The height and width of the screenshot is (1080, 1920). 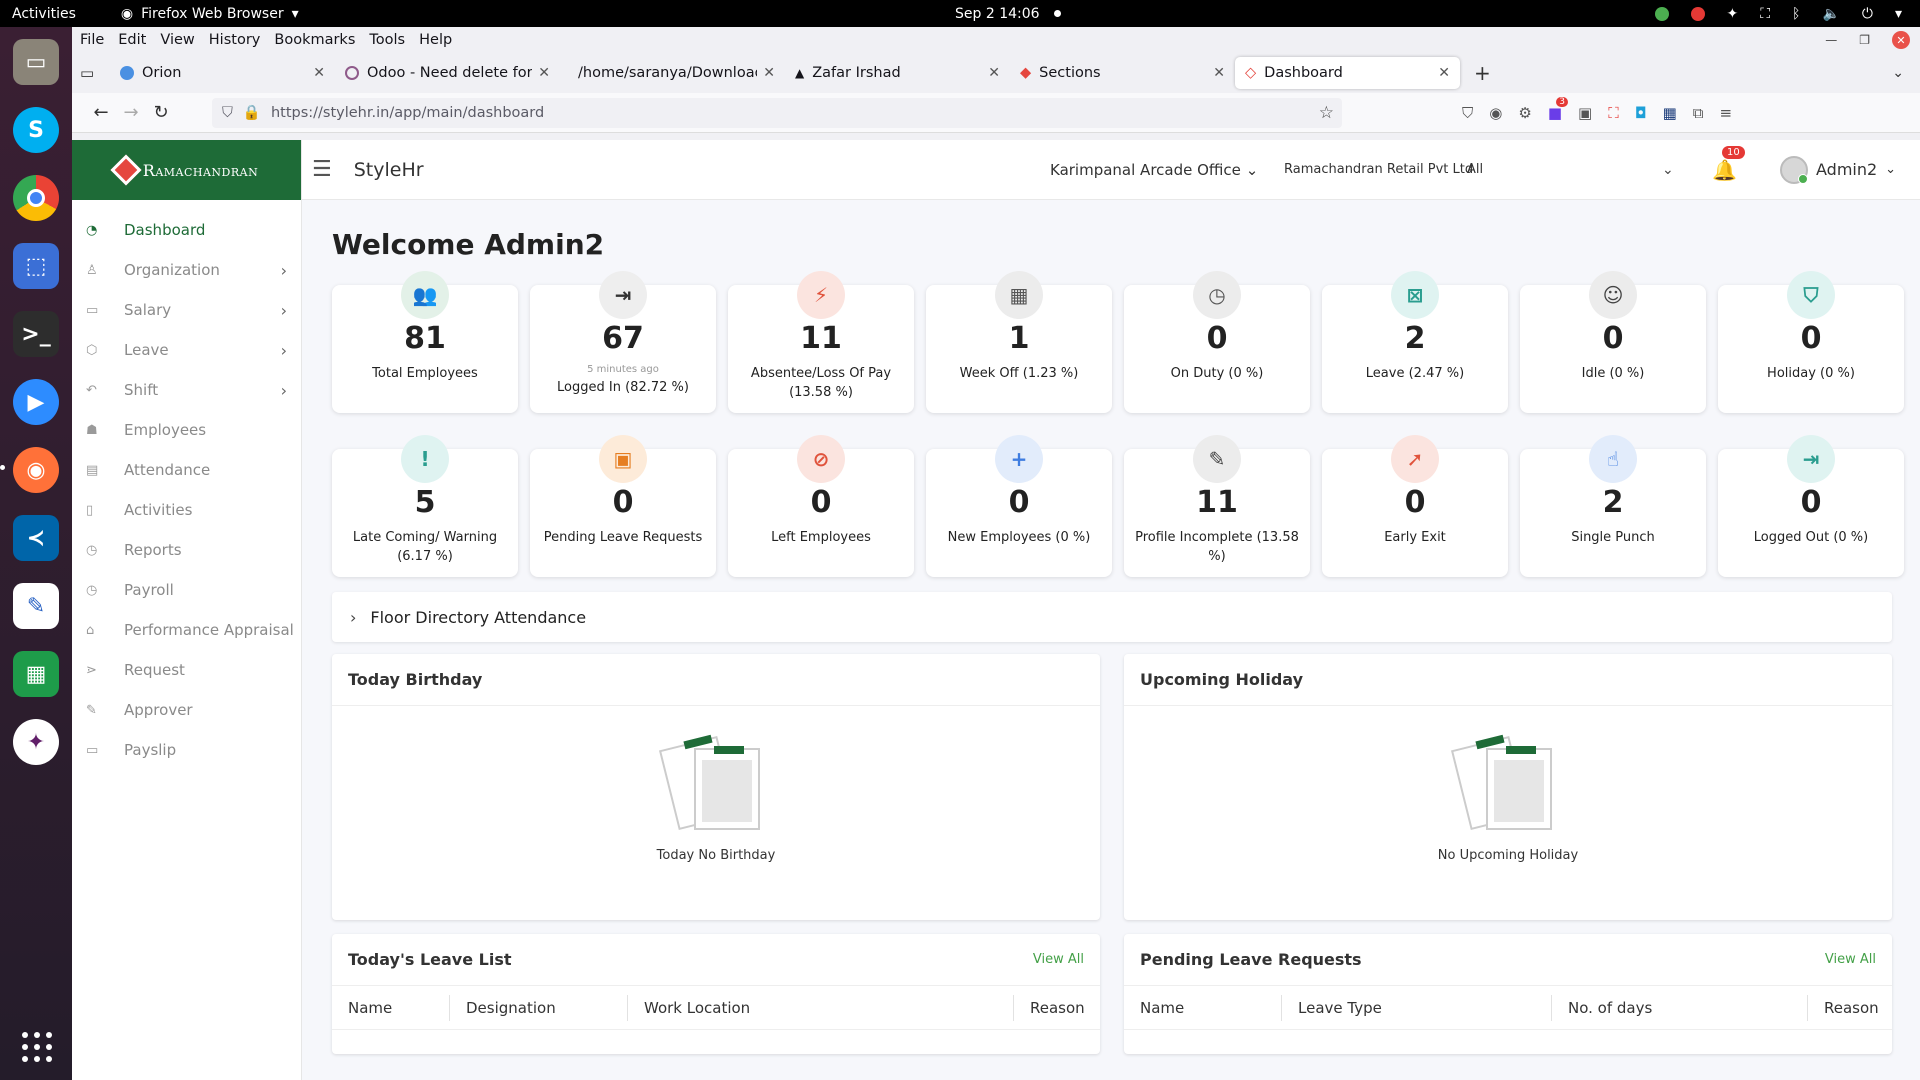 I want to click on office-select: Karimpanal Arcade Office ⌄, so click(x=1154, y=170).